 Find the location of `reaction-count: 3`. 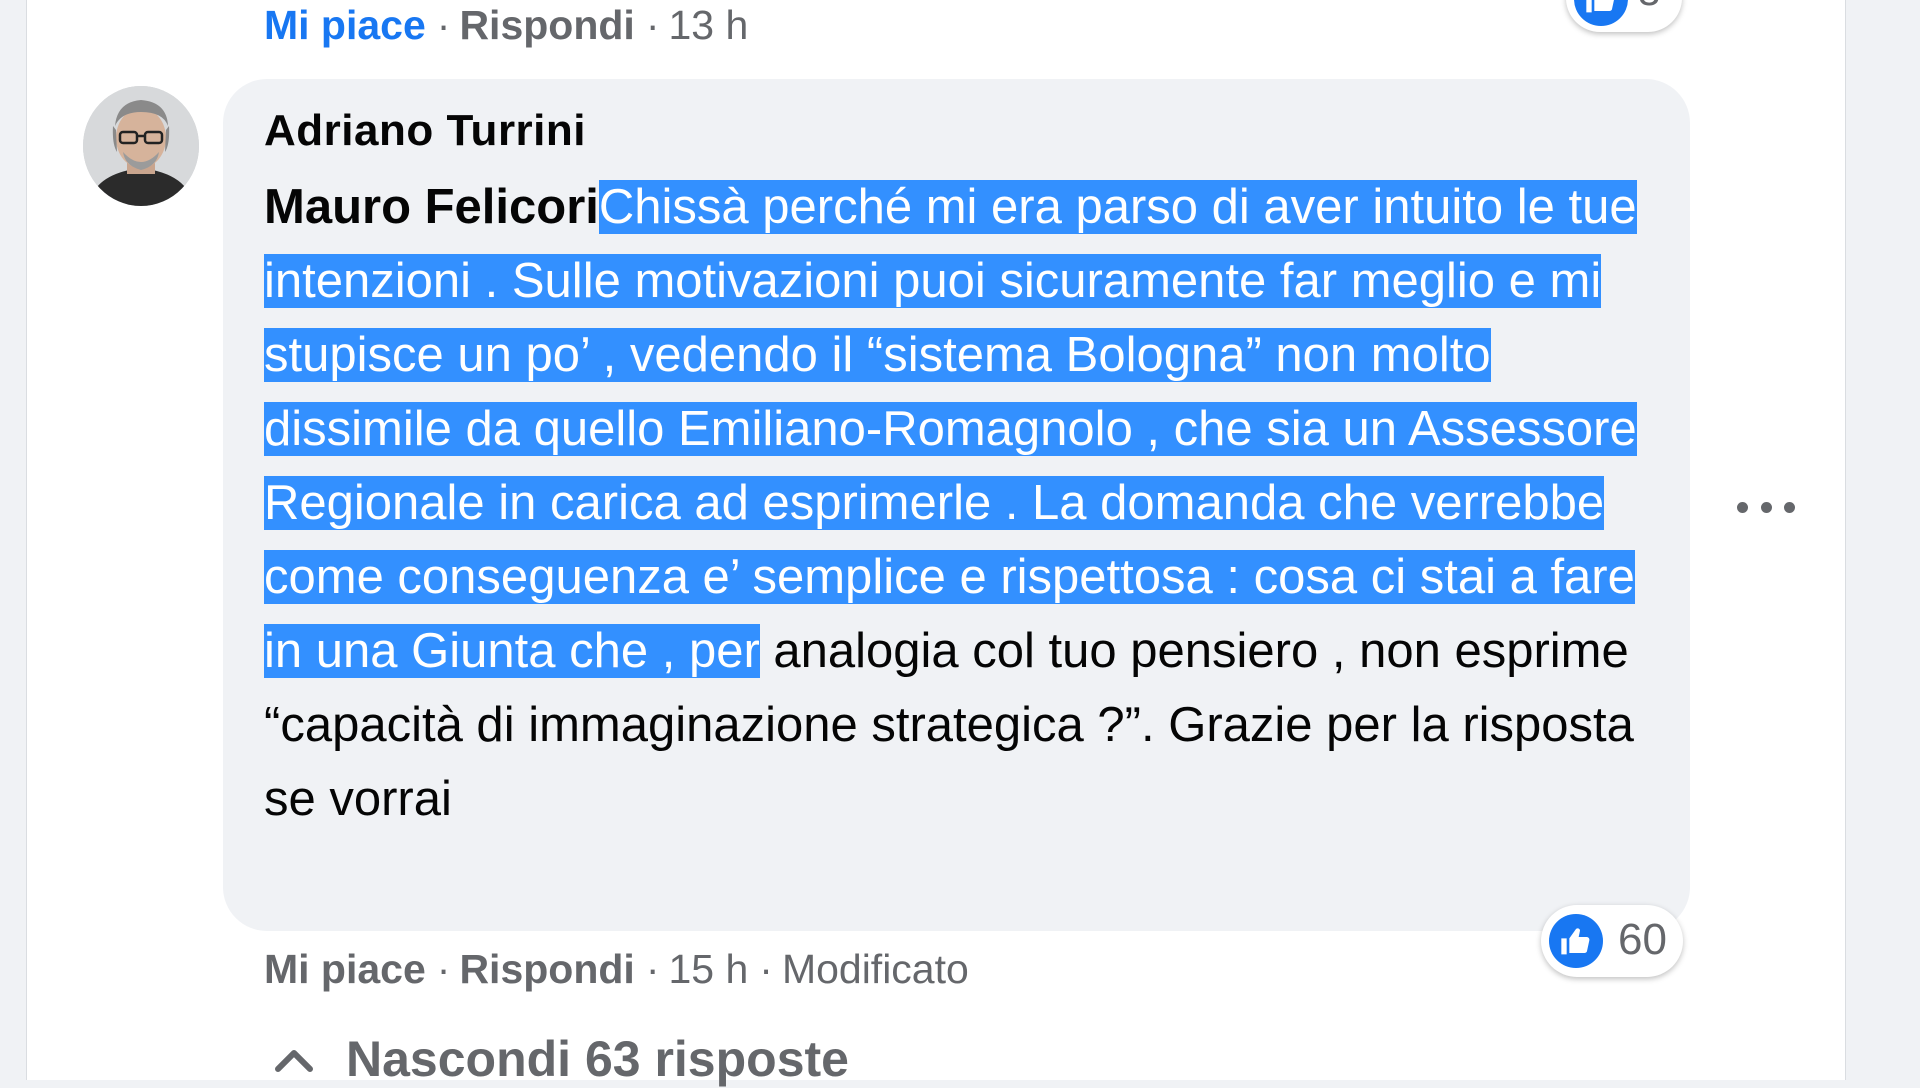

reaction-count: 3 is located at coordinates (1649, 7).